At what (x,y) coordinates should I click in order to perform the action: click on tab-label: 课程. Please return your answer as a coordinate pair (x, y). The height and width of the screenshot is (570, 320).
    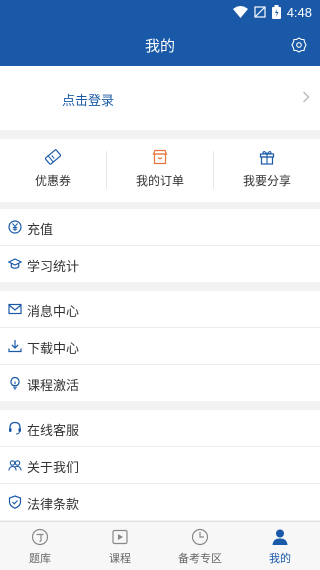
    Looking at the image, I should click on (120, 558).